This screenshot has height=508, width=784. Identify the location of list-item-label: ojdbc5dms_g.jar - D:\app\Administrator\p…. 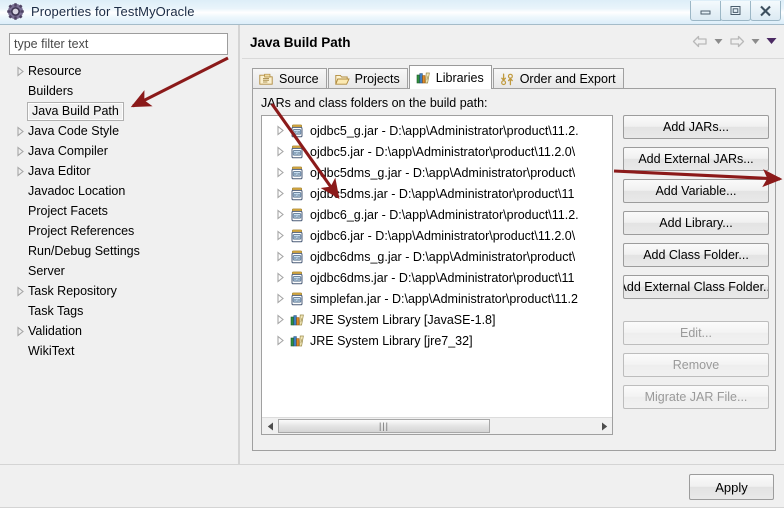
(443, 172).